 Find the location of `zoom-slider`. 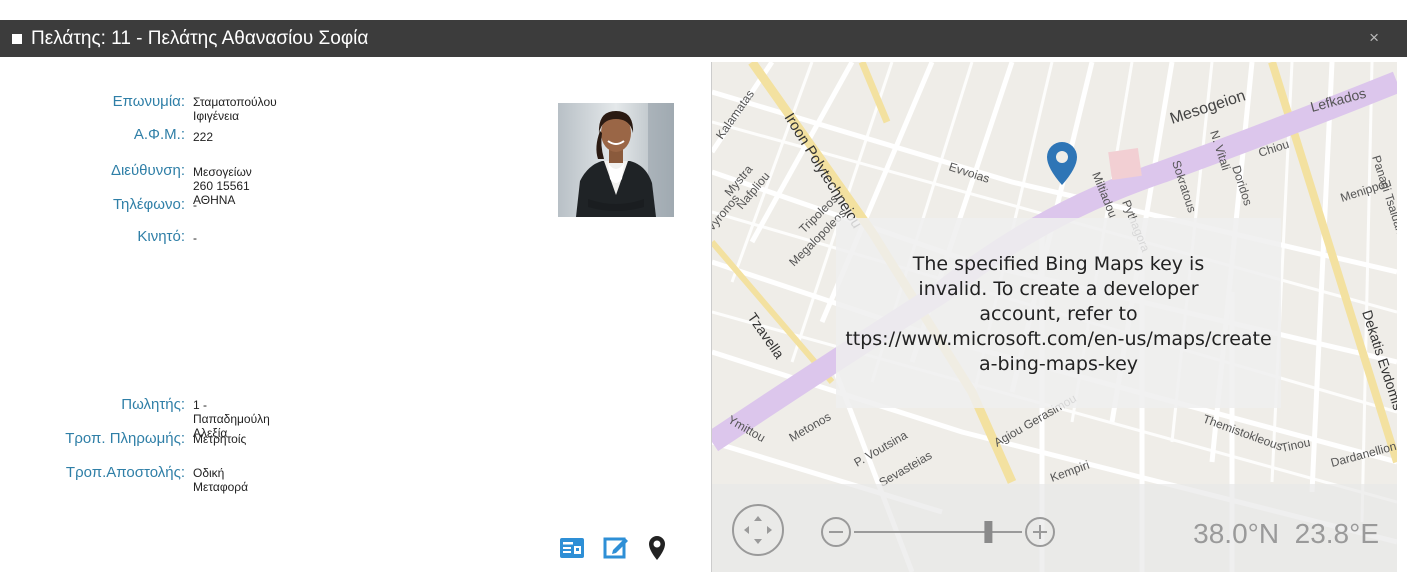

zoom-slider is located at coordinates (938, 534).